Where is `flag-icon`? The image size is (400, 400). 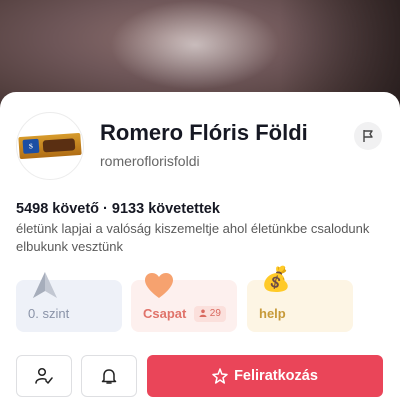
flag-icon is located at coordinates (368, 136).